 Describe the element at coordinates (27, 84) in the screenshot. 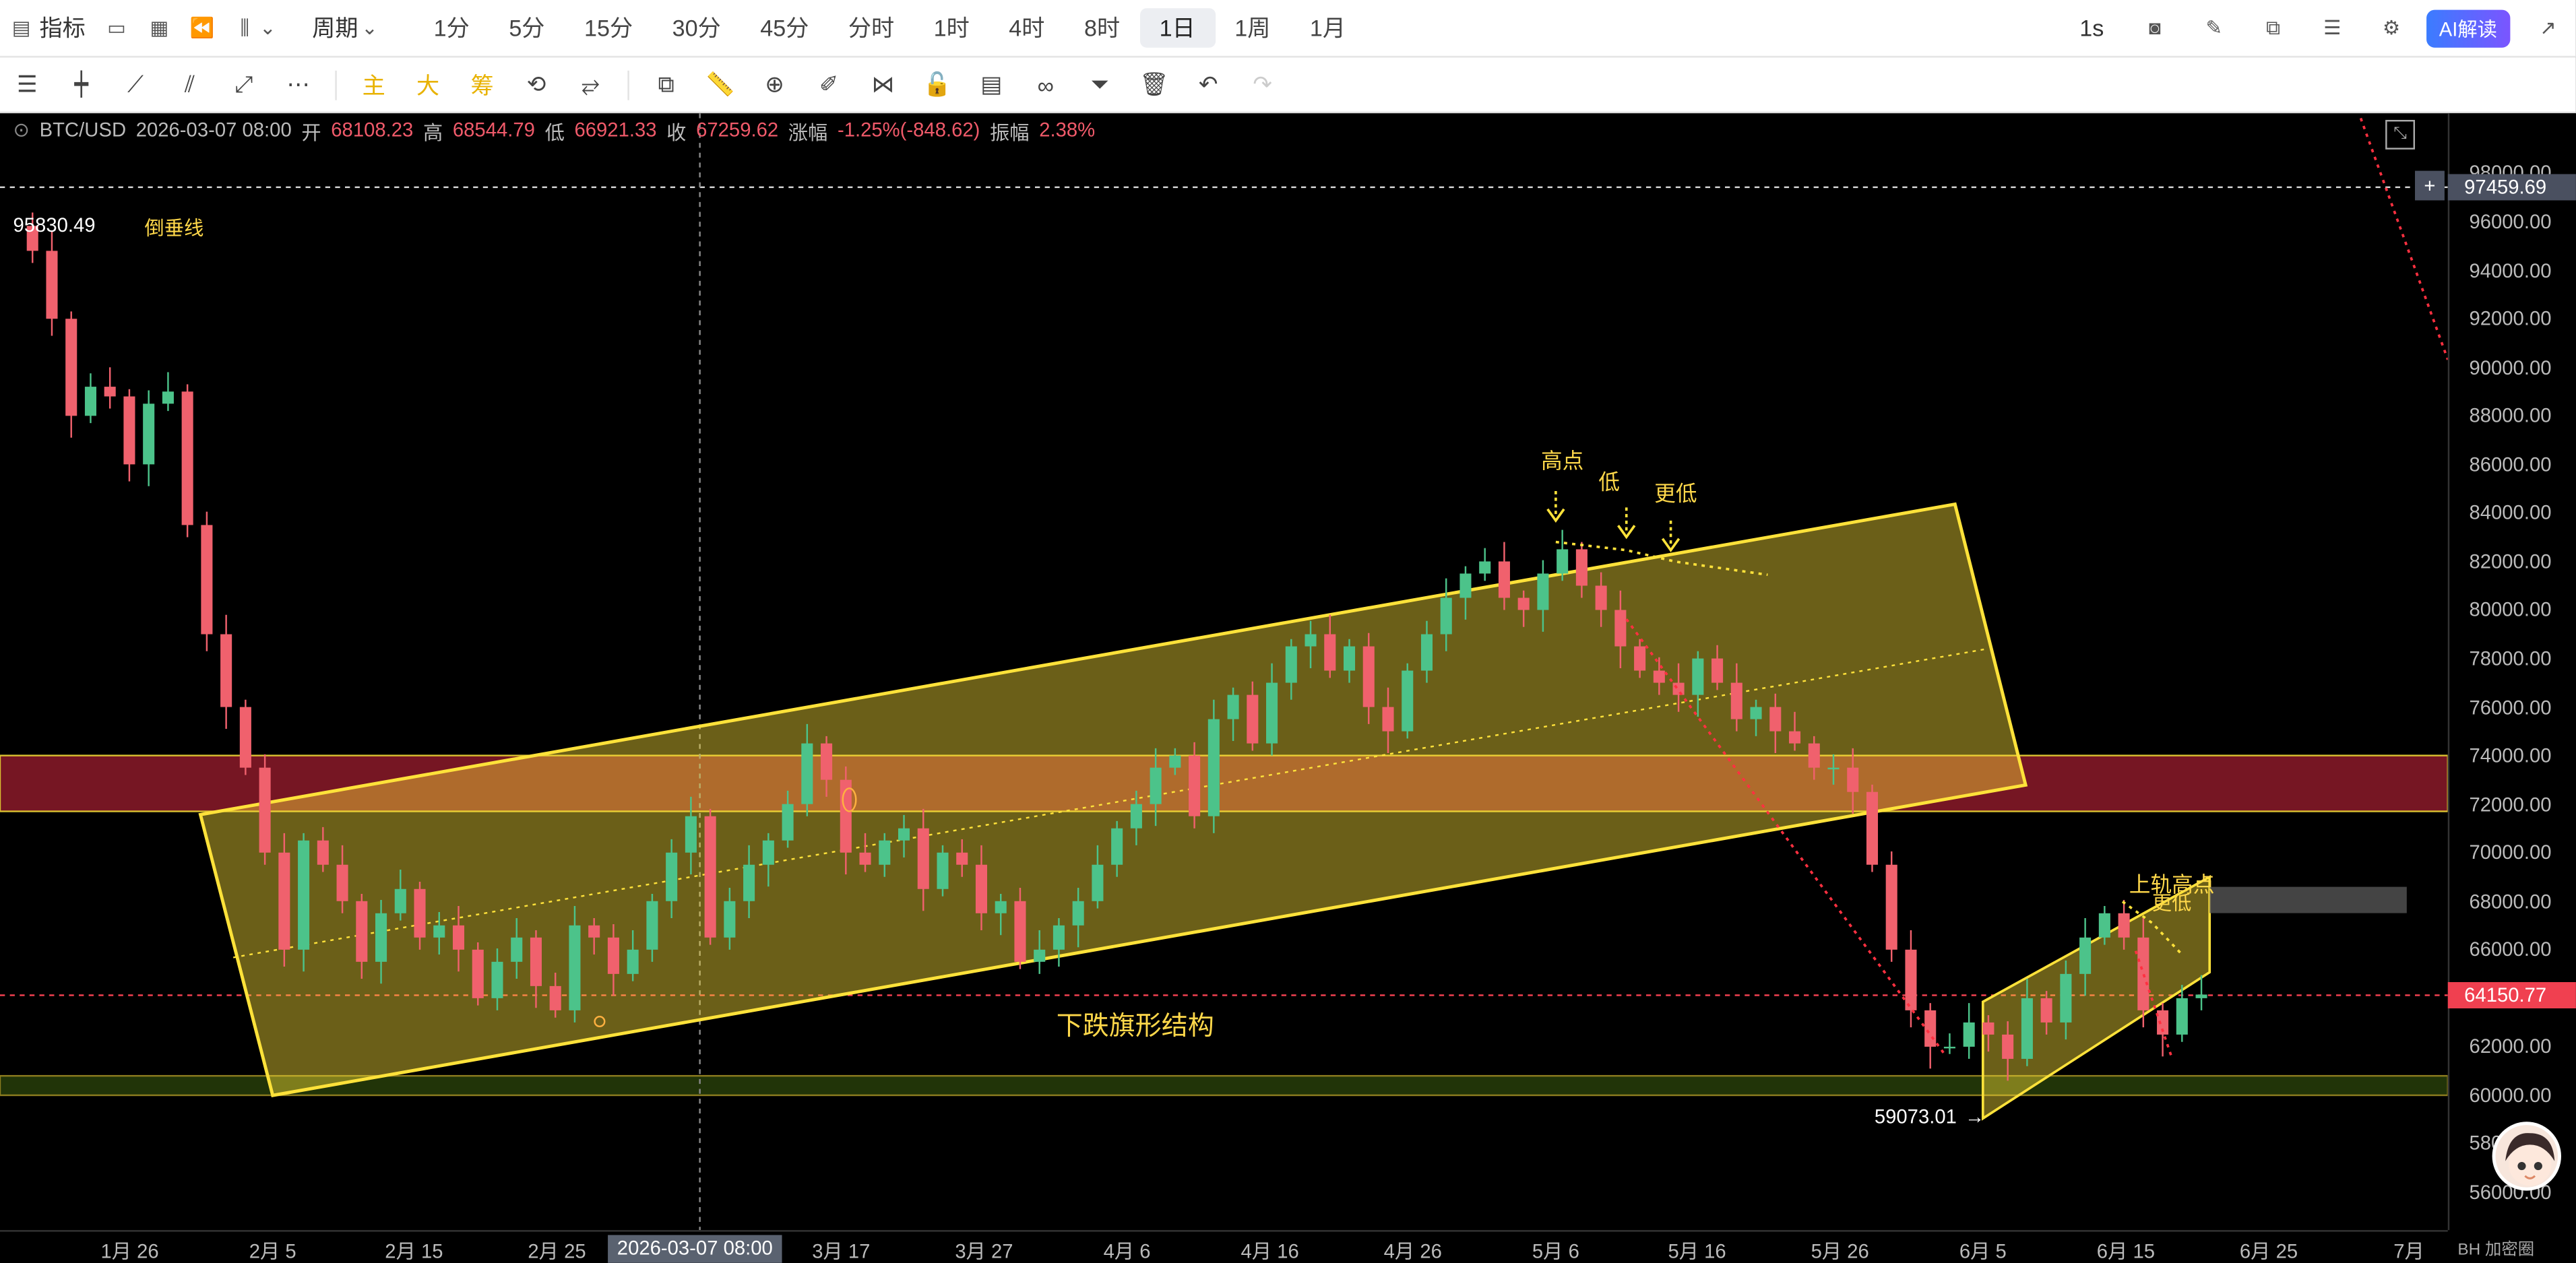

I see `menu-icon: ☰` at that location.